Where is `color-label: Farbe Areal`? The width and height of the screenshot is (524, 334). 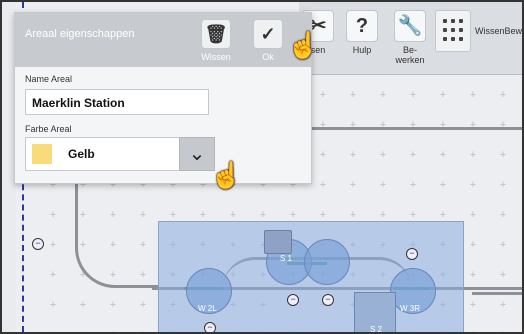 color-label: Farbe Areal is located at coordinates (48, 129).